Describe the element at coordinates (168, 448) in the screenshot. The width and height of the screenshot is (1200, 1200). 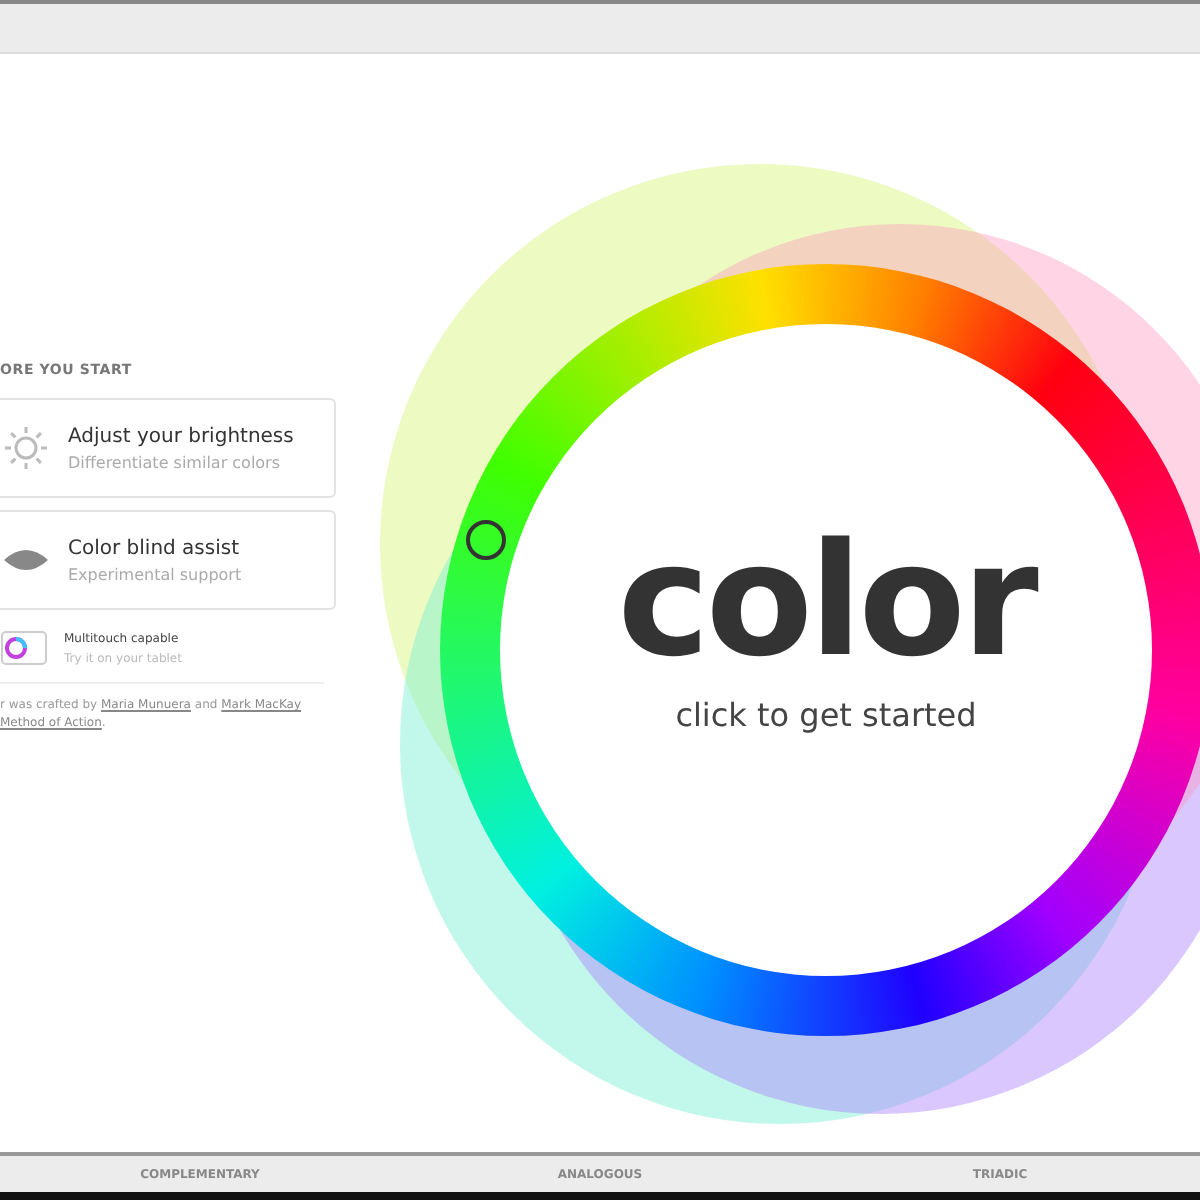
I see `option-card: Adjust your brightness Differentiate similar colors` at that location.